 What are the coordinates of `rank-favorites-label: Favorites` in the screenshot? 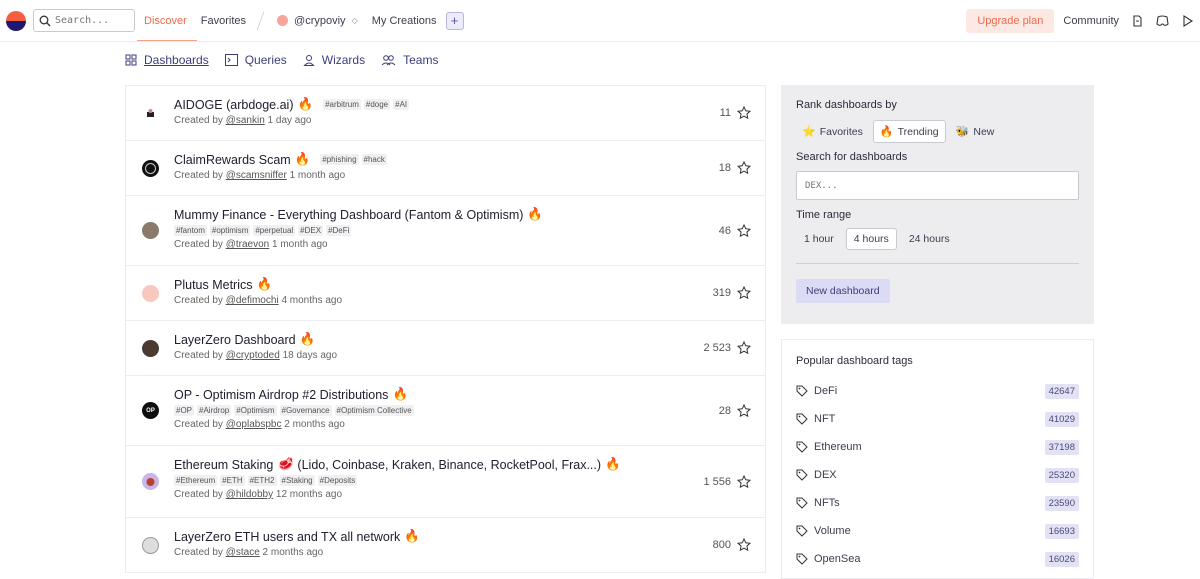 It's located at (841, 131).